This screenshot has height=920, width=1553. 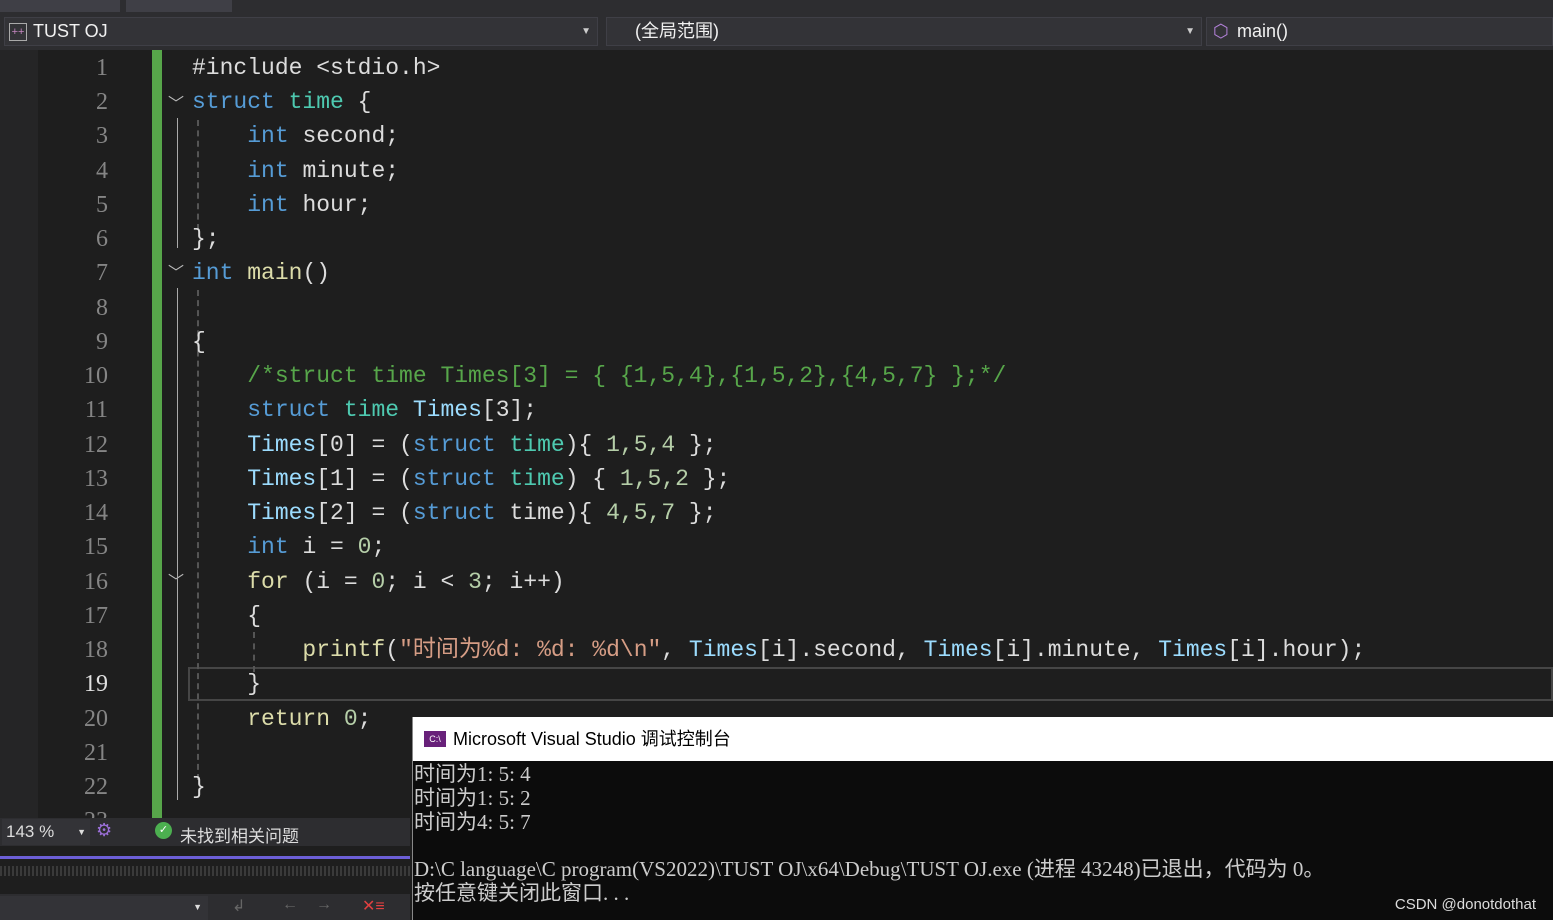 I want to click on code-token: 1,5,2, so click(x=654, y=478).